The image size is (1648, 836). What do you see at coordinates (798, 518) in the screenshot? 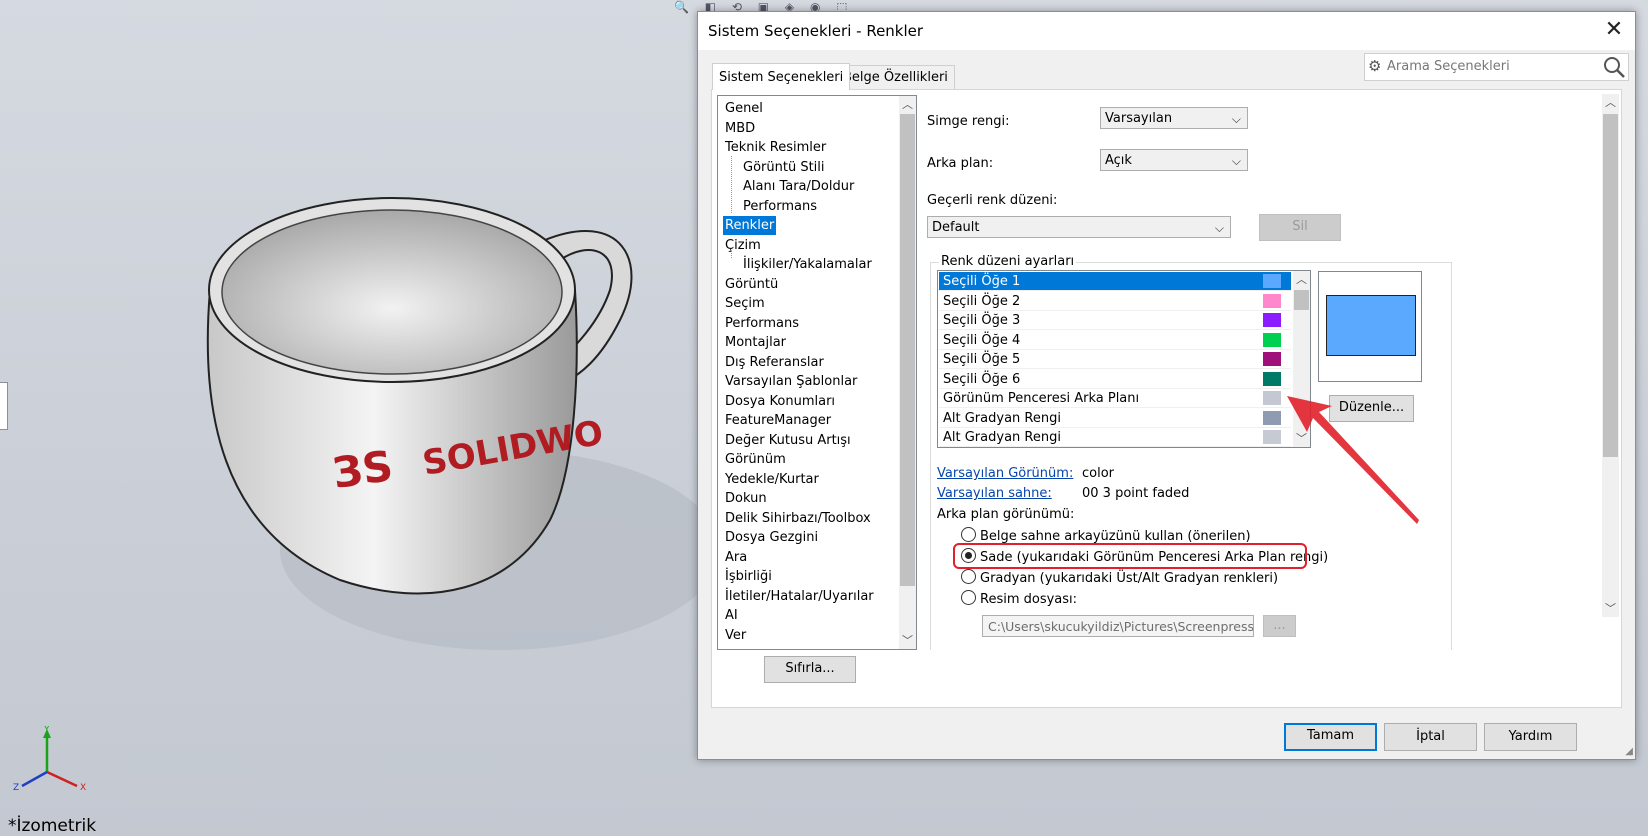
I see `tree-item: Delik Sihirbazı/Toolbox` at bounding box center [798, 518].